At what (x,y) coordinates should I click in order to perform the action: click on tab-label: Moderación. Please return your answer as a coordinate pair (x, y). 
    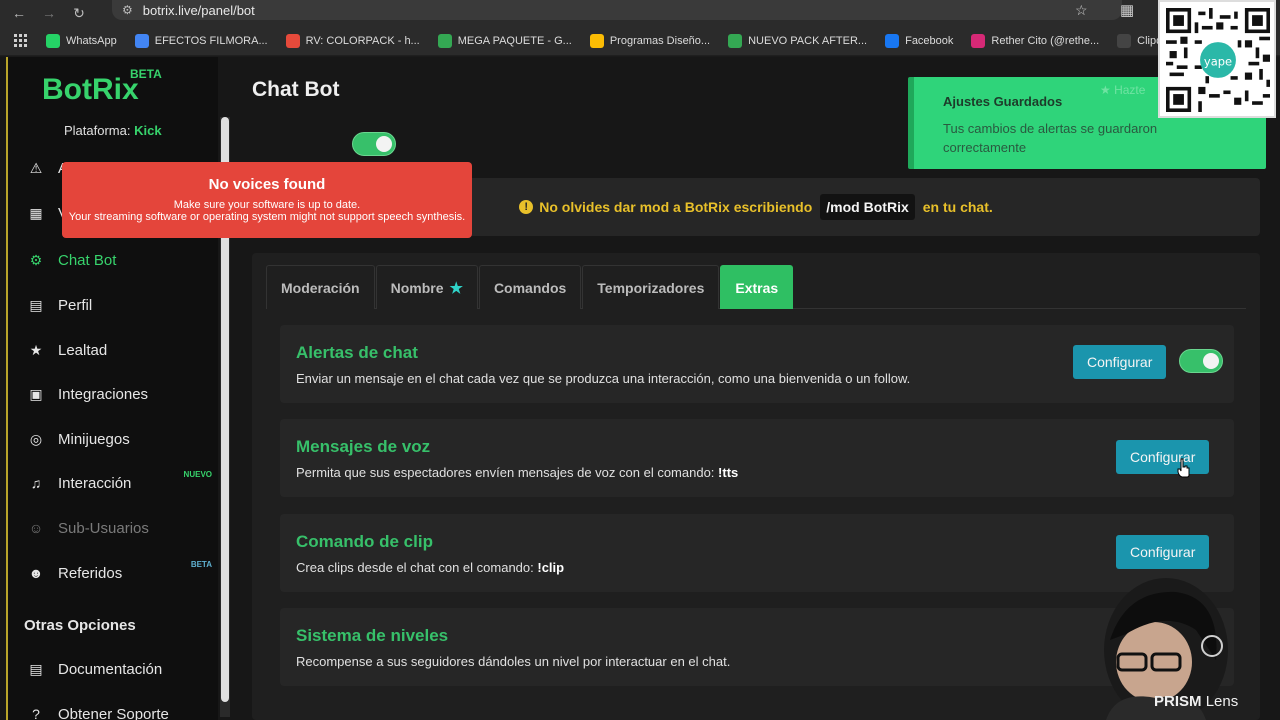
    Looking at the image, I should click on (320, 287).